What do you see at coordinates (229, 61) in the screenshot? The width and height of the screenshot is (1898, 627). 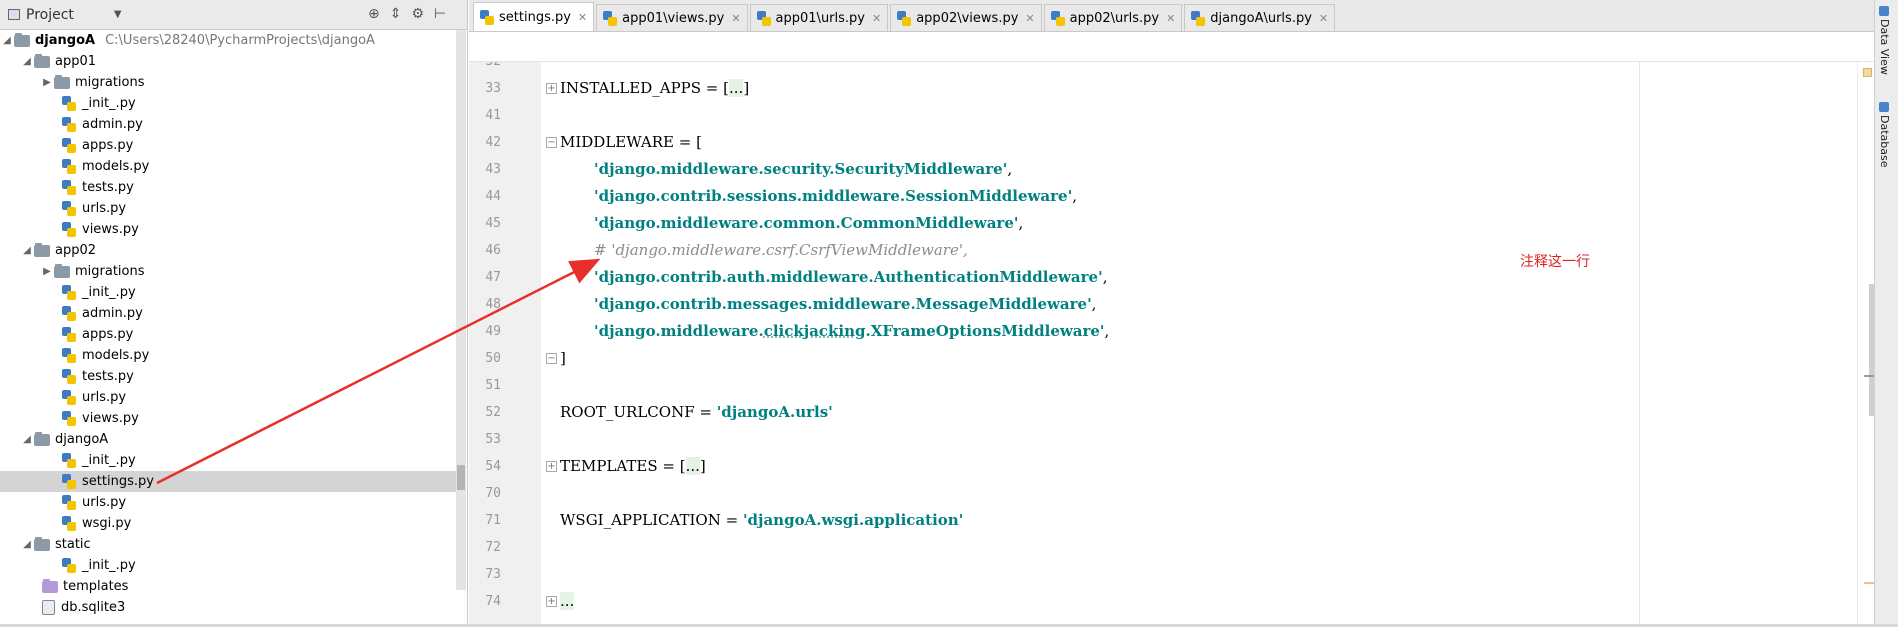 I see `tree-folder-app01: ◢ app01` at bounding box center [229, 61].